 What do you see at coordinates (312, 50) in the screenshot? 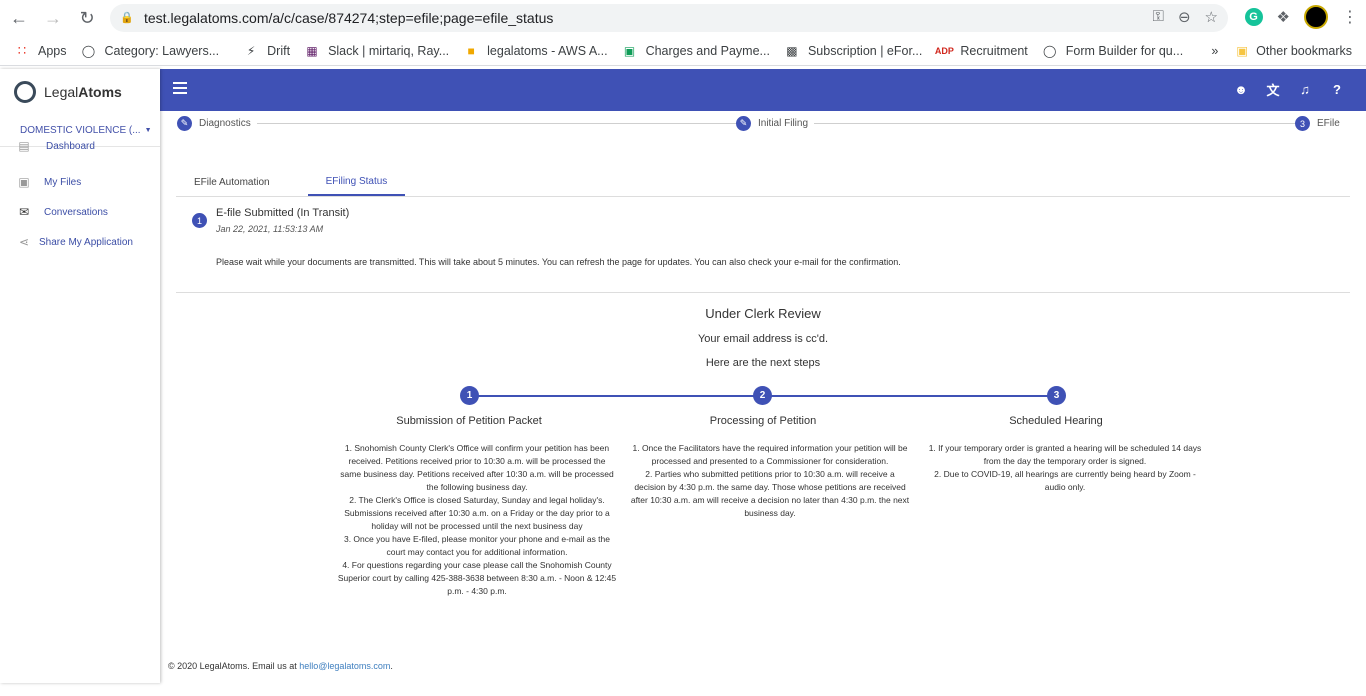
I see `slack-icon: ▦` at bounding box center [312, 50].